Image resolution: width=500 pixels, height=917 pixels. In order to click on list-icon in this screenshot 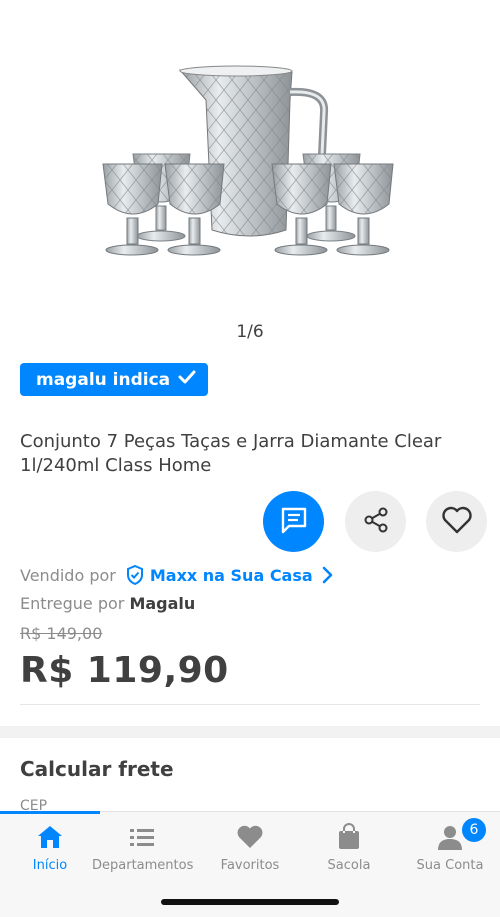, I will do `click(142, 837)`.